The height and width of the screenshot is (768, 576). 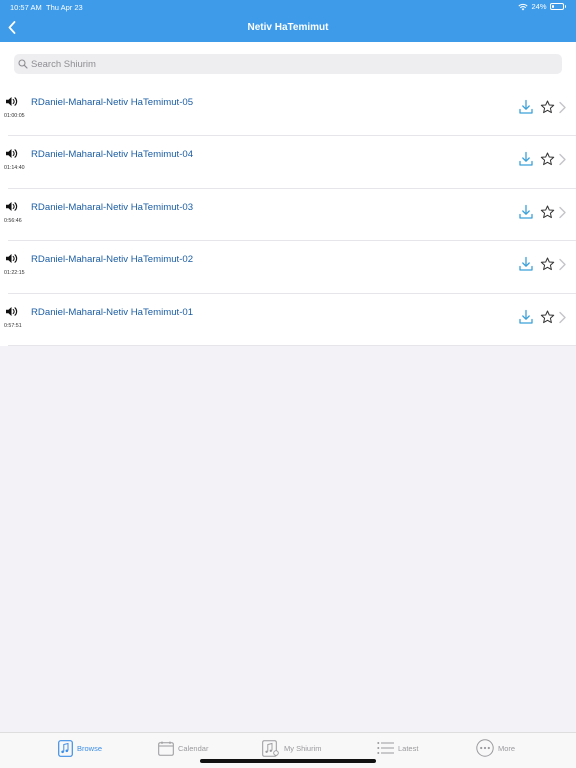 What do you see at coordinates (193, 748) in the screenshot?
I see `tab-label: Calendar` at bounding box center [193, 748].